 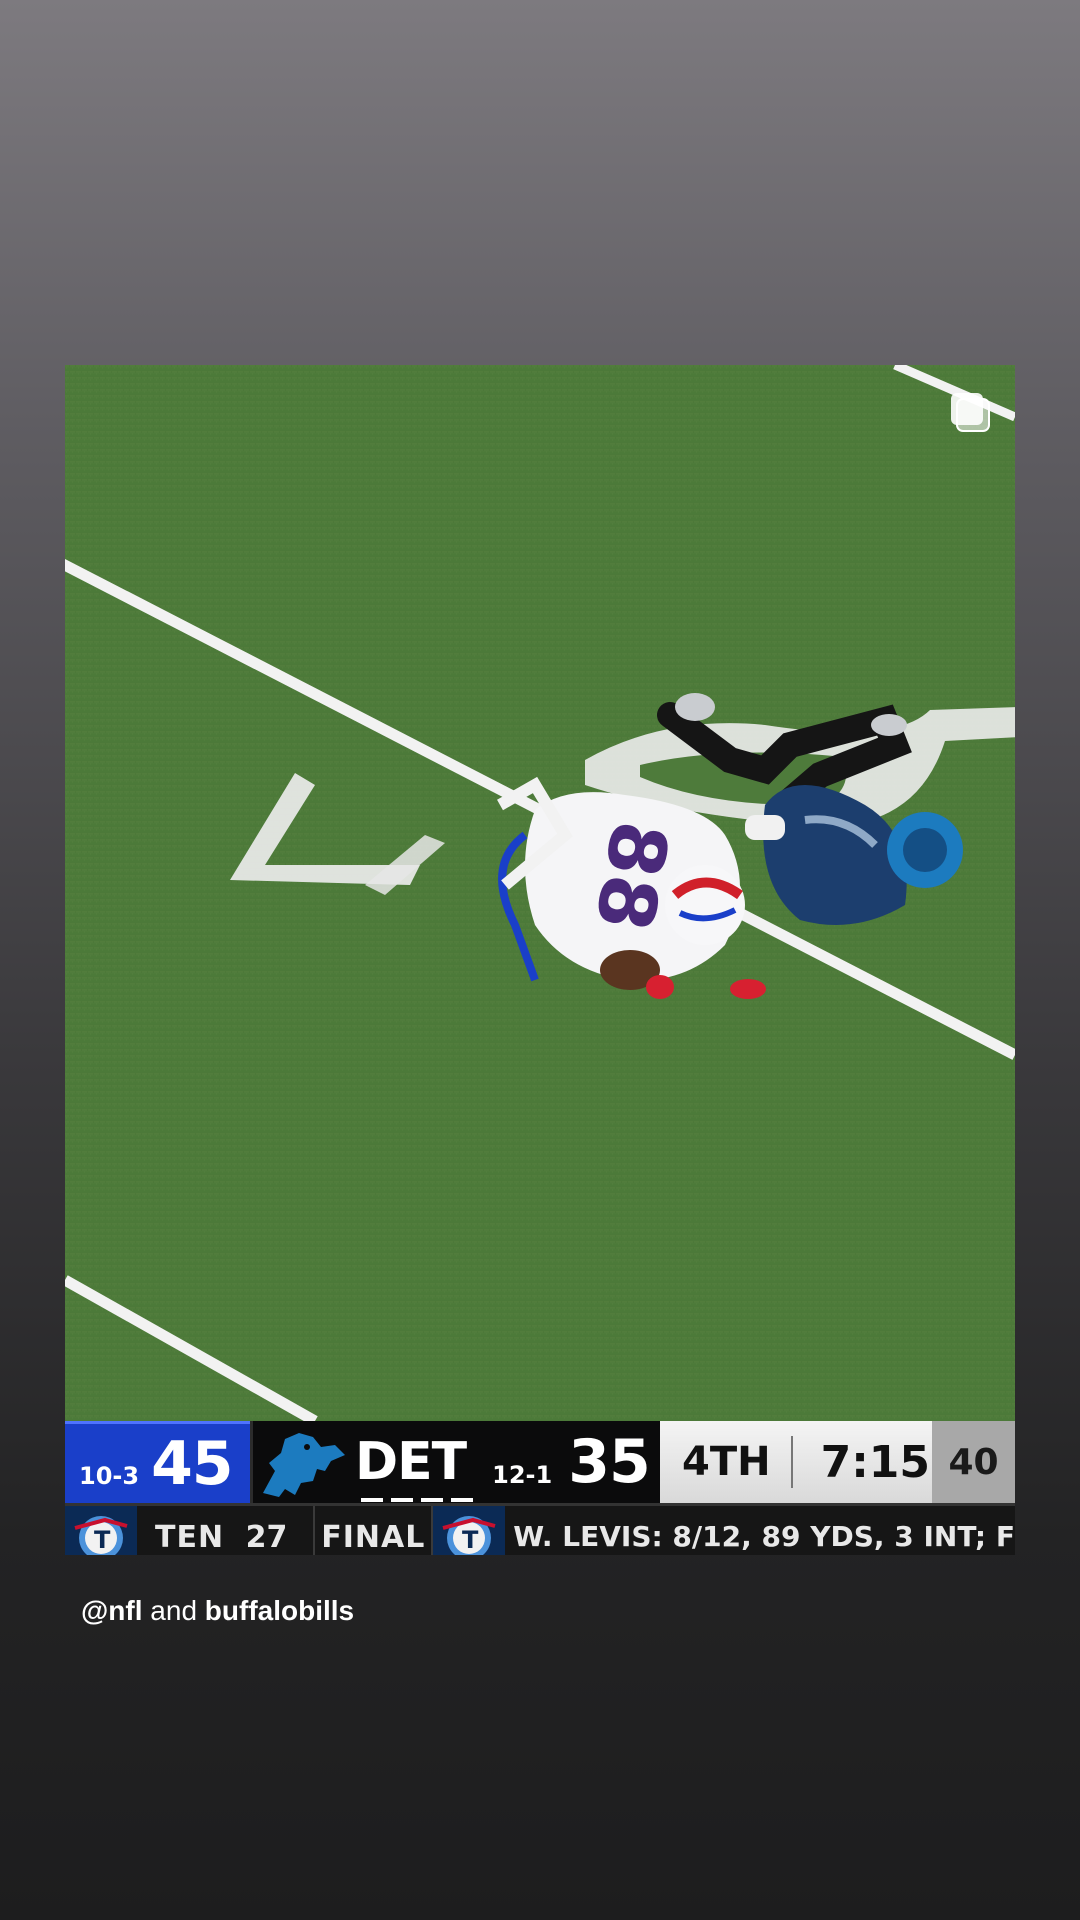 What do you see at coordinates (112, 1610) in the screenshot?
I see `mention-nfl: @nfl` at bounding box center [112, 1610].